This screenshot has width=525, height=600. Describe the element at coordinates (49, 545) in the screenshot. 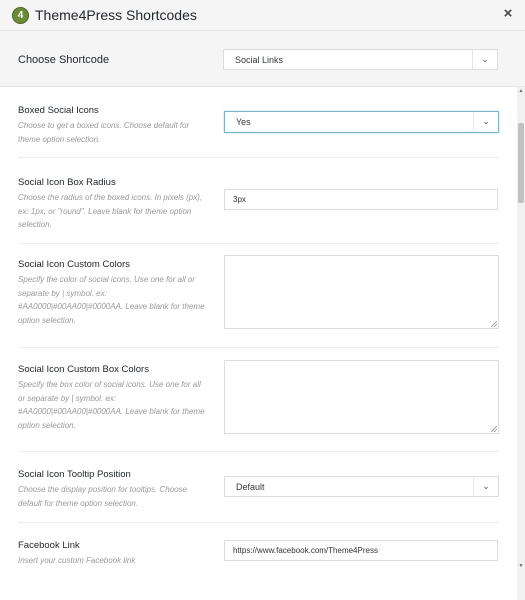

I see `facebook-link-title: Facebook Link` at that location.